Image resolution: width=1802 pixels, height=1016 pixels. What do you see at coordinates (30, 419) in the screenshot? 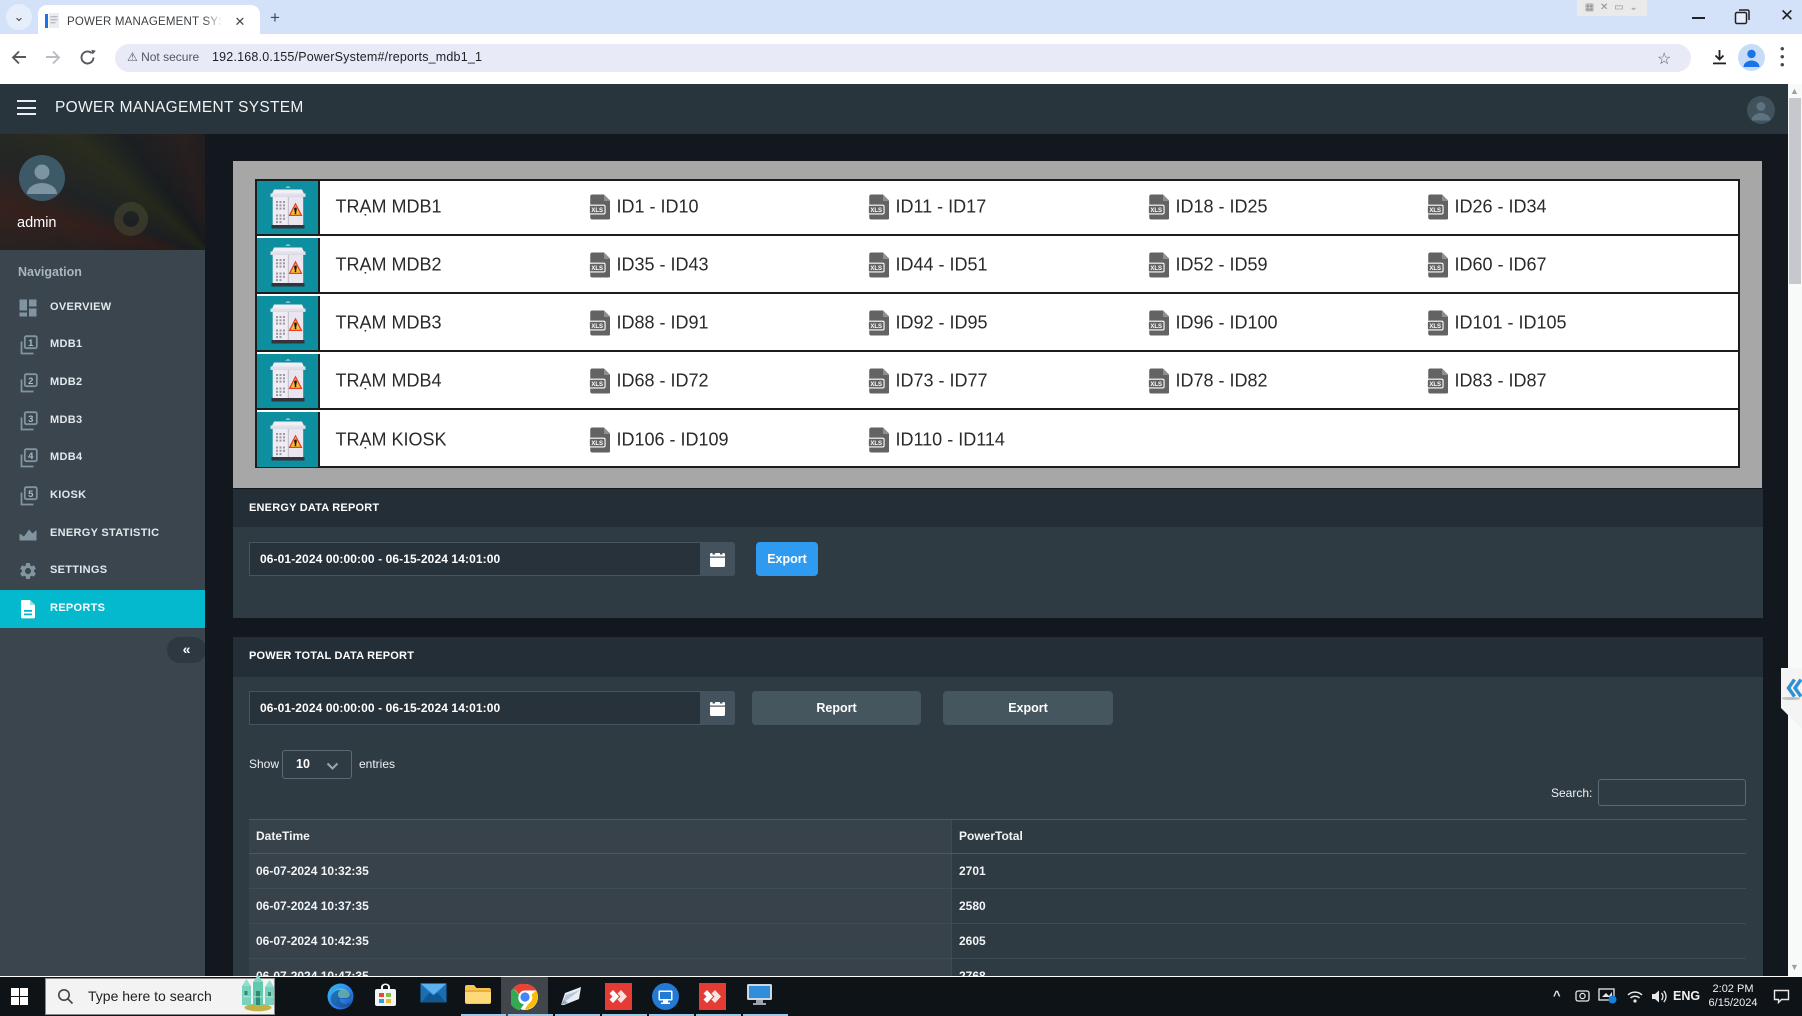
I see `svg-text: 3` at bounding box center [30, 419].